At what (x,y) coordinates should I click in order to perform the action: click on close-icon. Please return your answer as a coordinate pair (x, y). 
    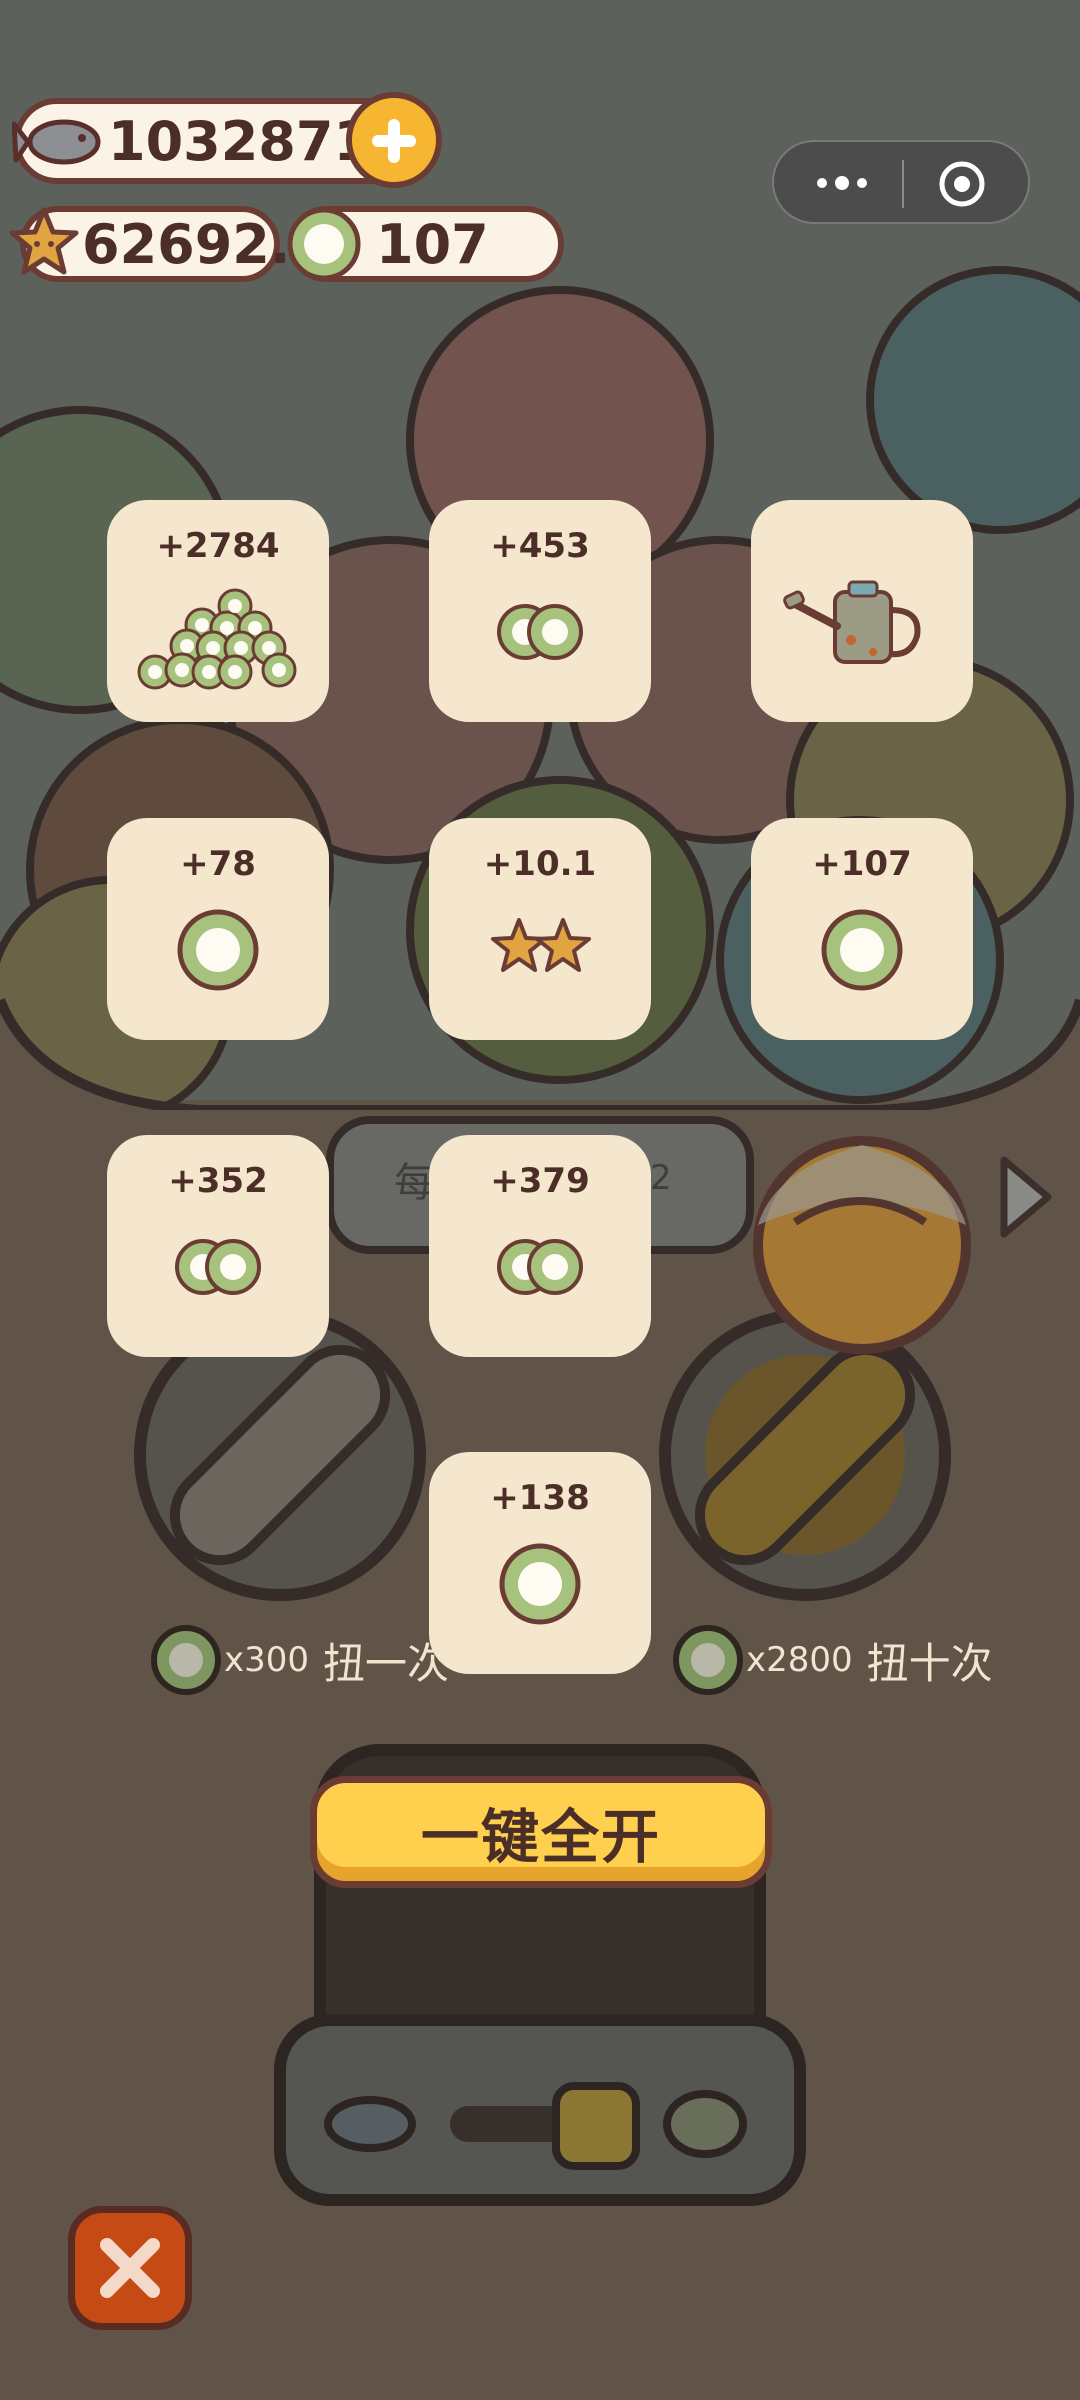
    Looking at the image, I should click on (130, 2268).